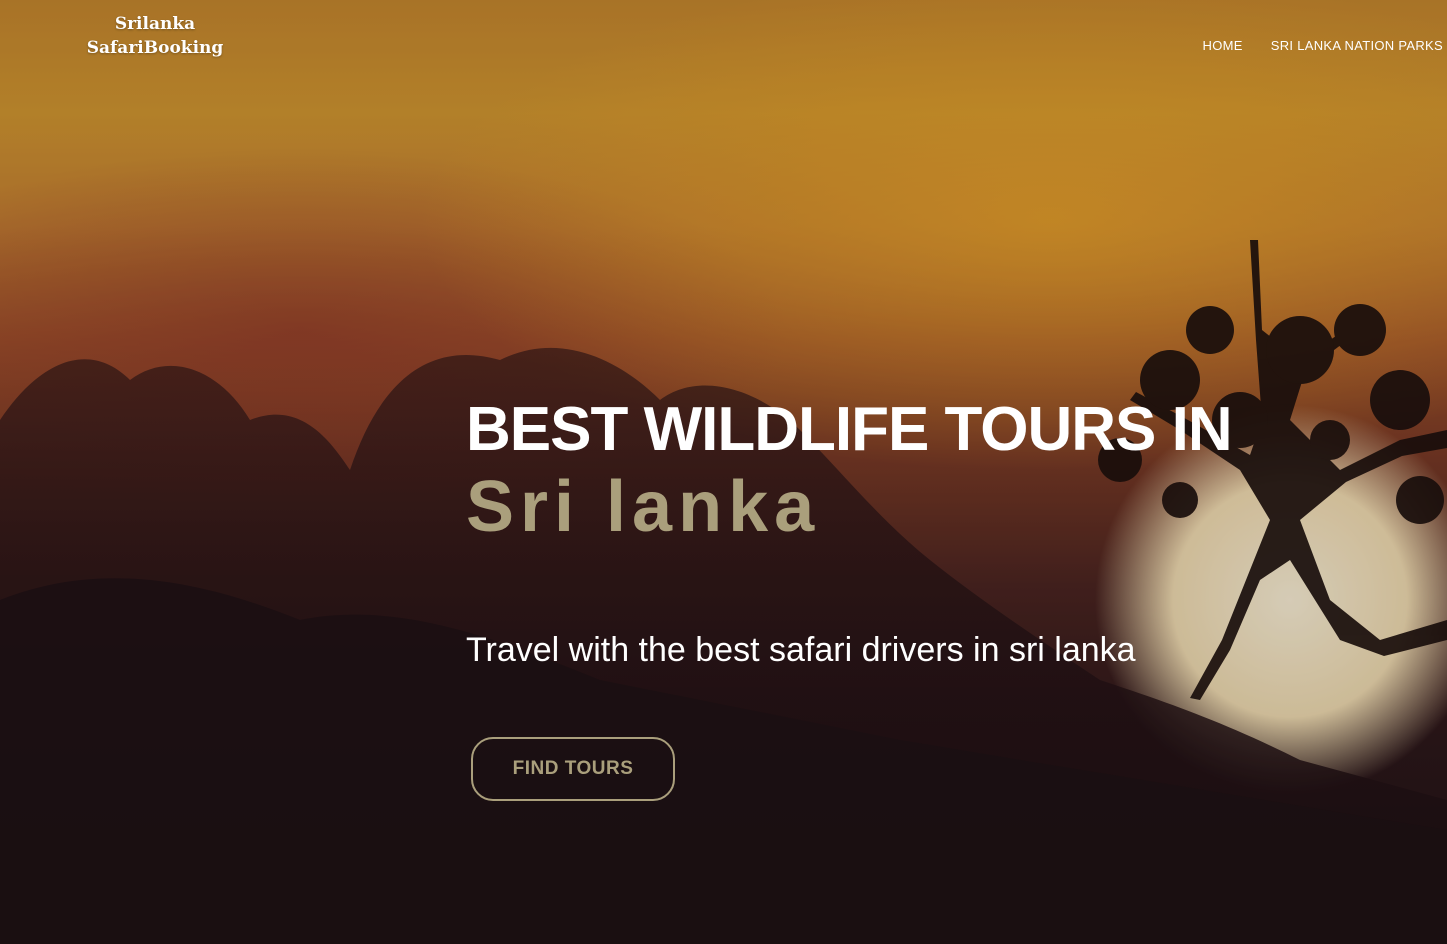  Describe the element at coordinates (916, 471) in the screenshot. I see `hero-content: BEST WILDLIFE TOURS IN Sri lanka` at that location.